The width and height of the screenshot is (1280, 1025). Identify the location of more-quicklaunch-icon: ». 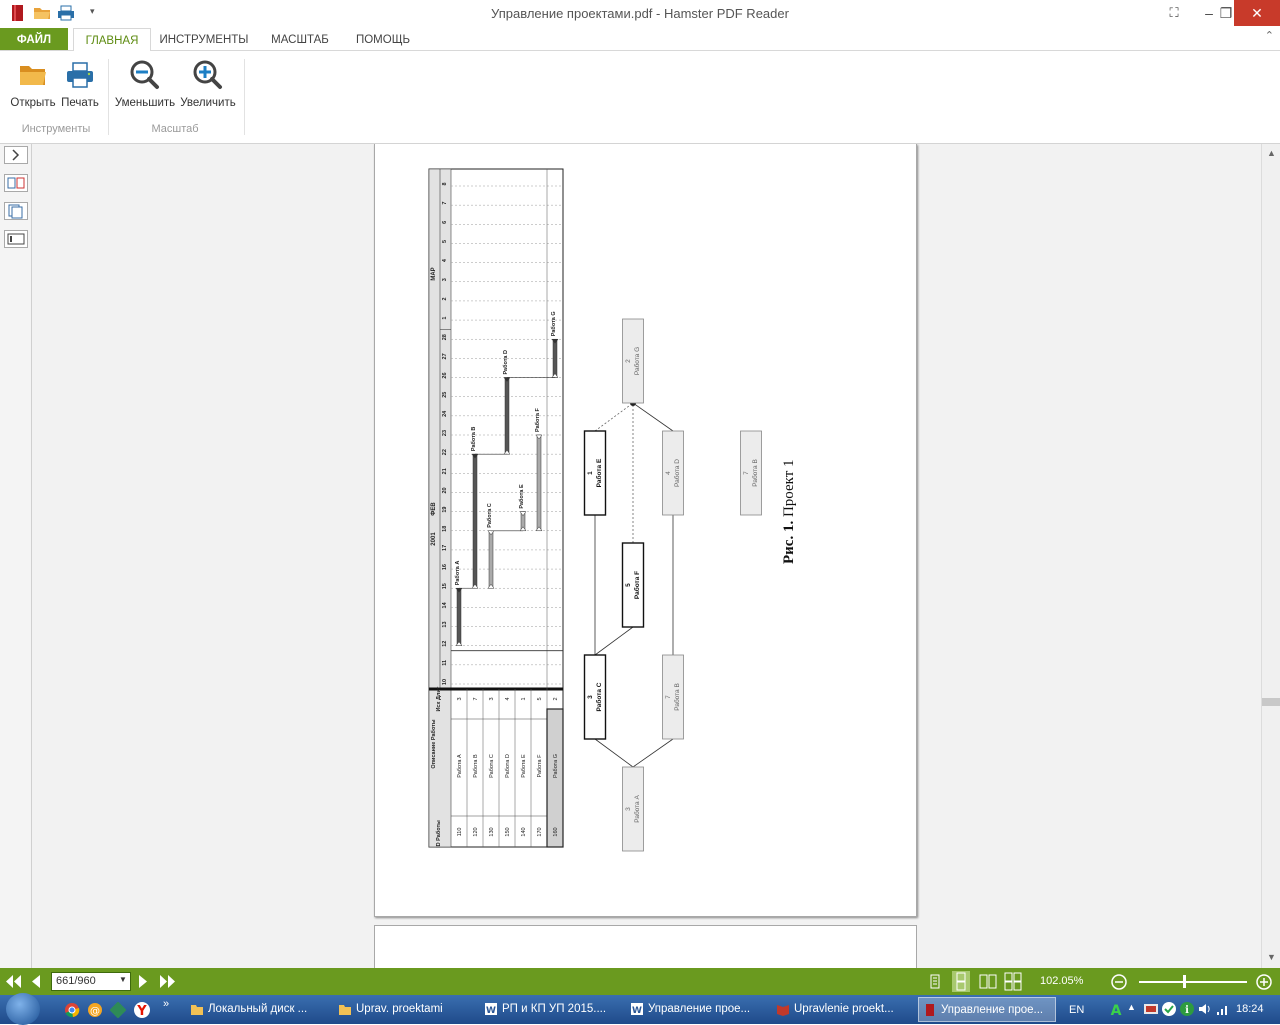
(166, 1004).